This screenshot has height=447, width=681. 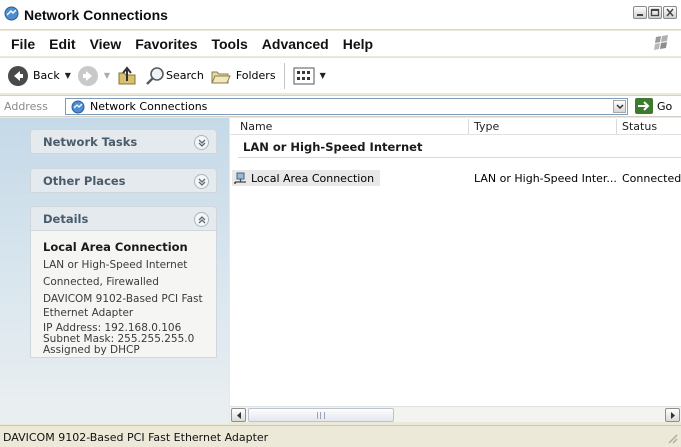 I want to click on search-icon, so click(x=155, y=75).